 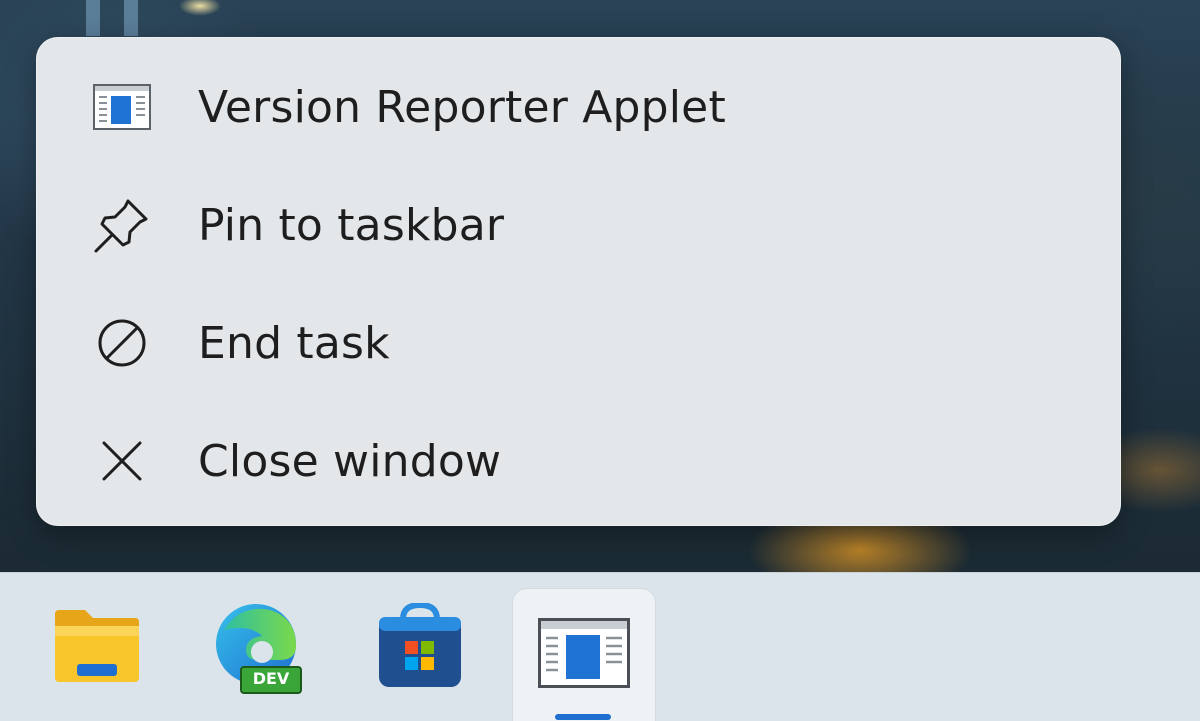 I want to click on menu-item-pin-to-taskbar: Pin to taskbar, so click(x=578, y=225).